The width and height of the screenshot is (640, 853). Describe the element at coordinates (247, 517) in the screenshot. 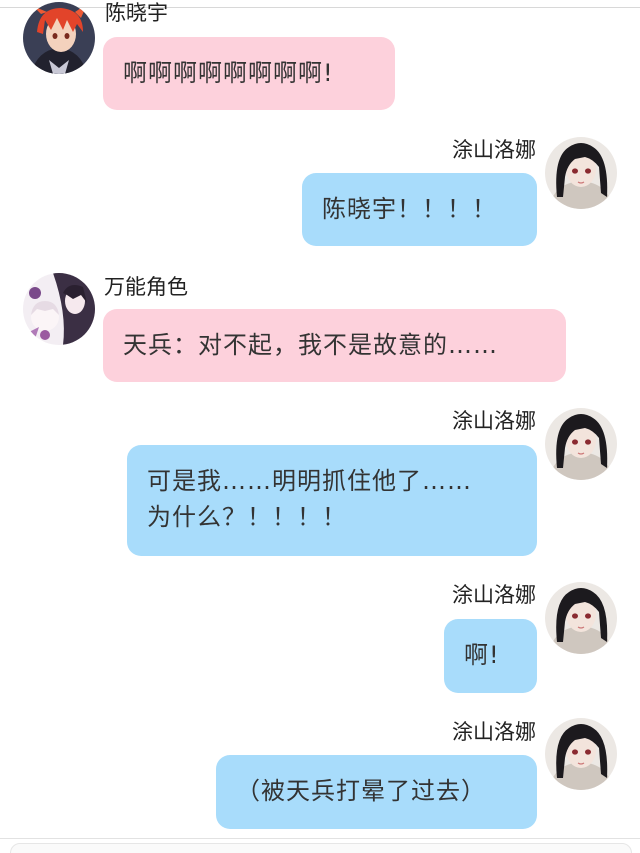

I see `message-line: 为什么？！！！！` at that location.